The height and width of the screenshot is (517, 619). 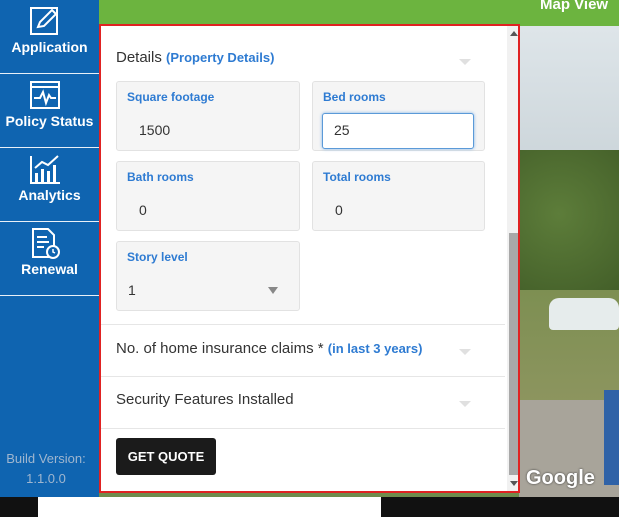 I want to click on square-footage-field: Square footage 1500, so click(x=208, y=116).